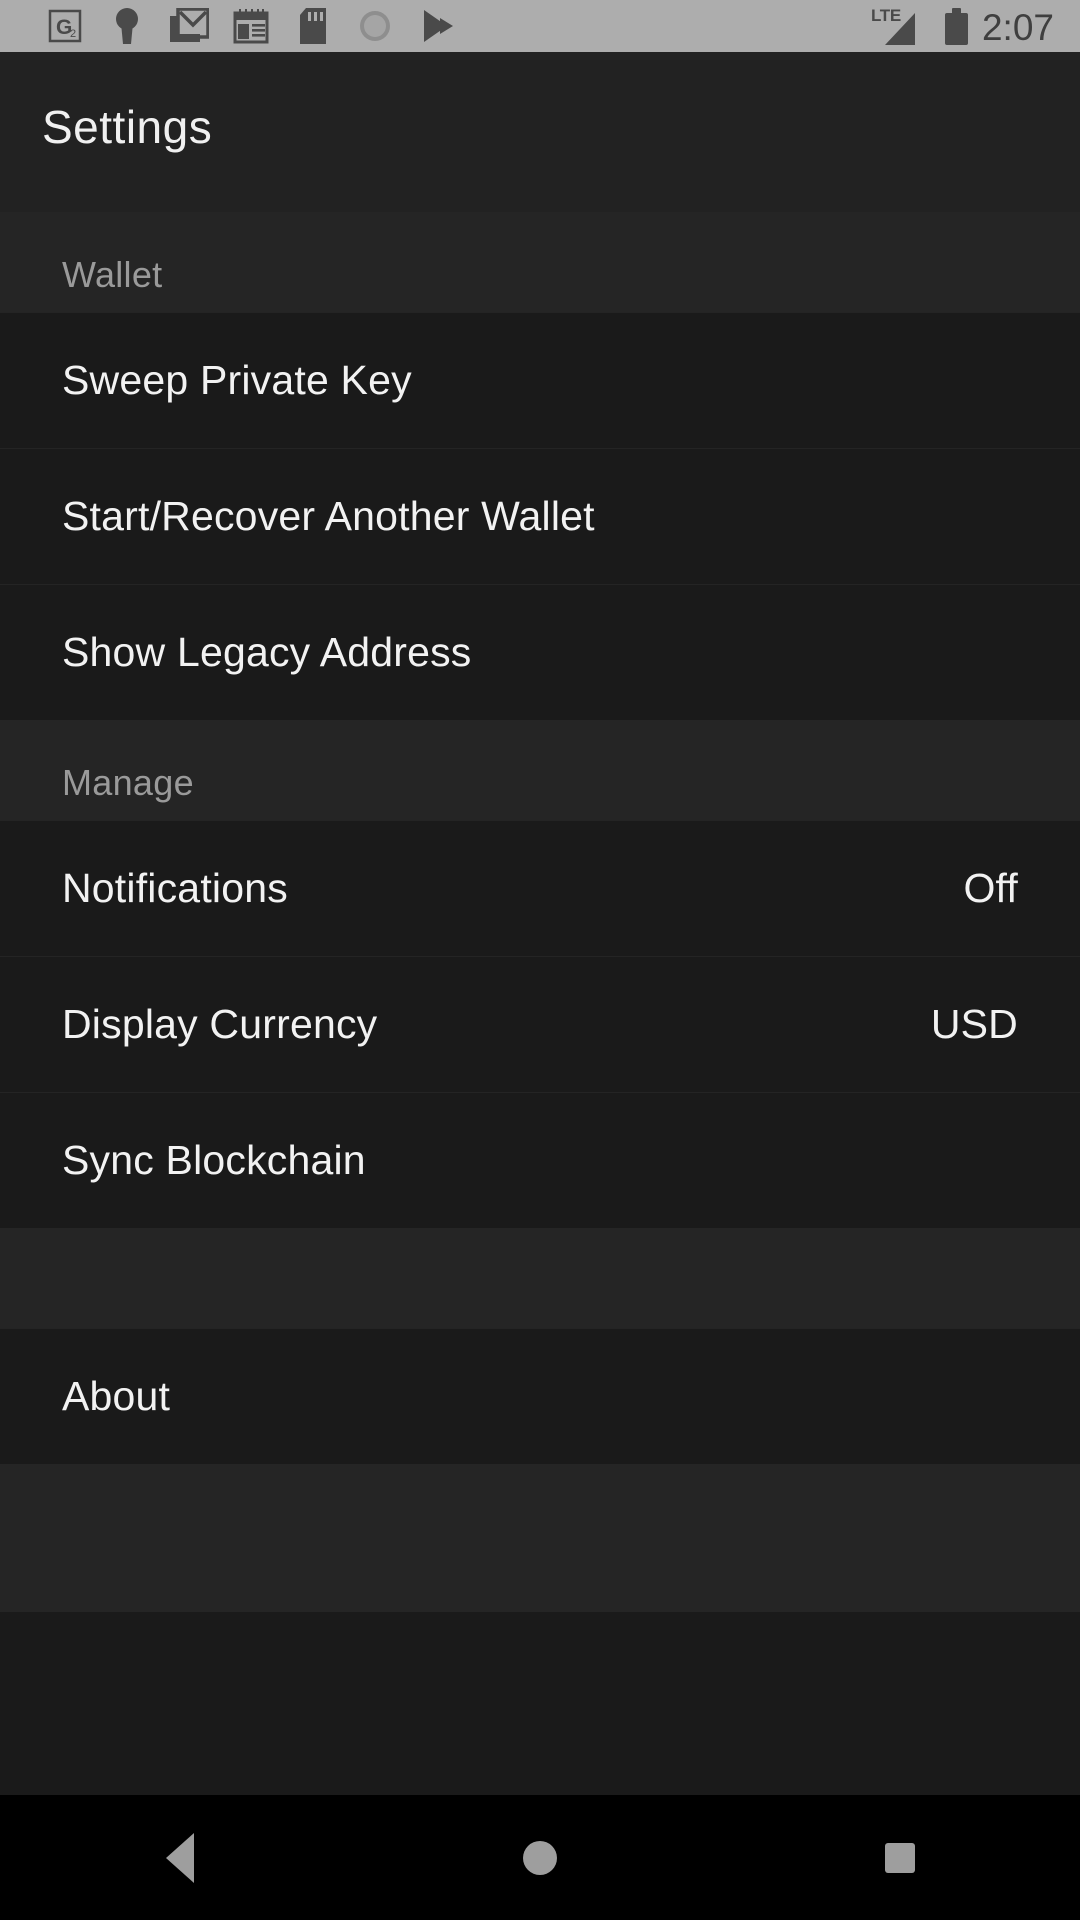 This screenshot has height=1920, width=1080. I want to click on settings-row-start-recover-another-wallet: Start/Recover Another Wallet, so click(540, 516).